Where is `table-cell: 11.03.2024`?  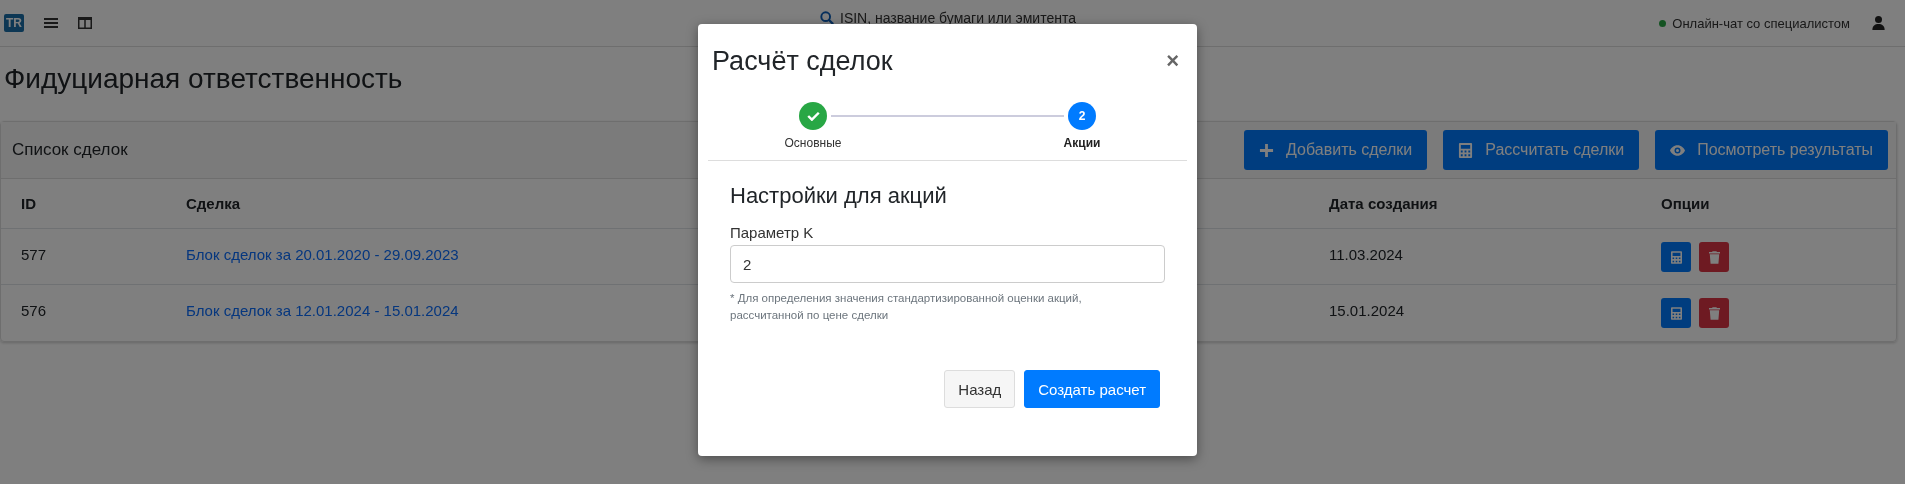
table-cell: 11.03.2024 is located at coordinates (1475, 256).